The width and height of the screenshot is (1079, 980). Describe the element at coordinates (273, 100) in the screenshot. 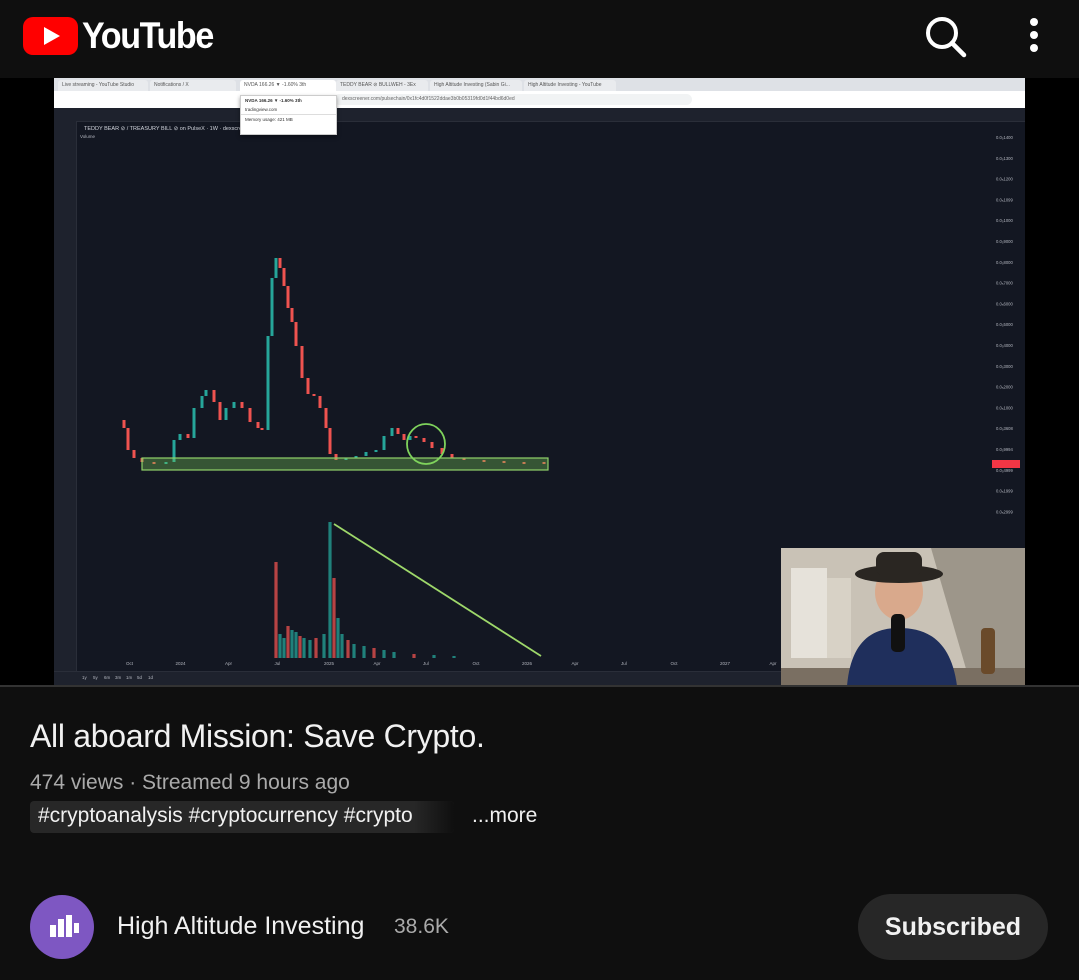

I see `popup-title: NVDA 166.26 ▼ -1.60% 3th` at that location.